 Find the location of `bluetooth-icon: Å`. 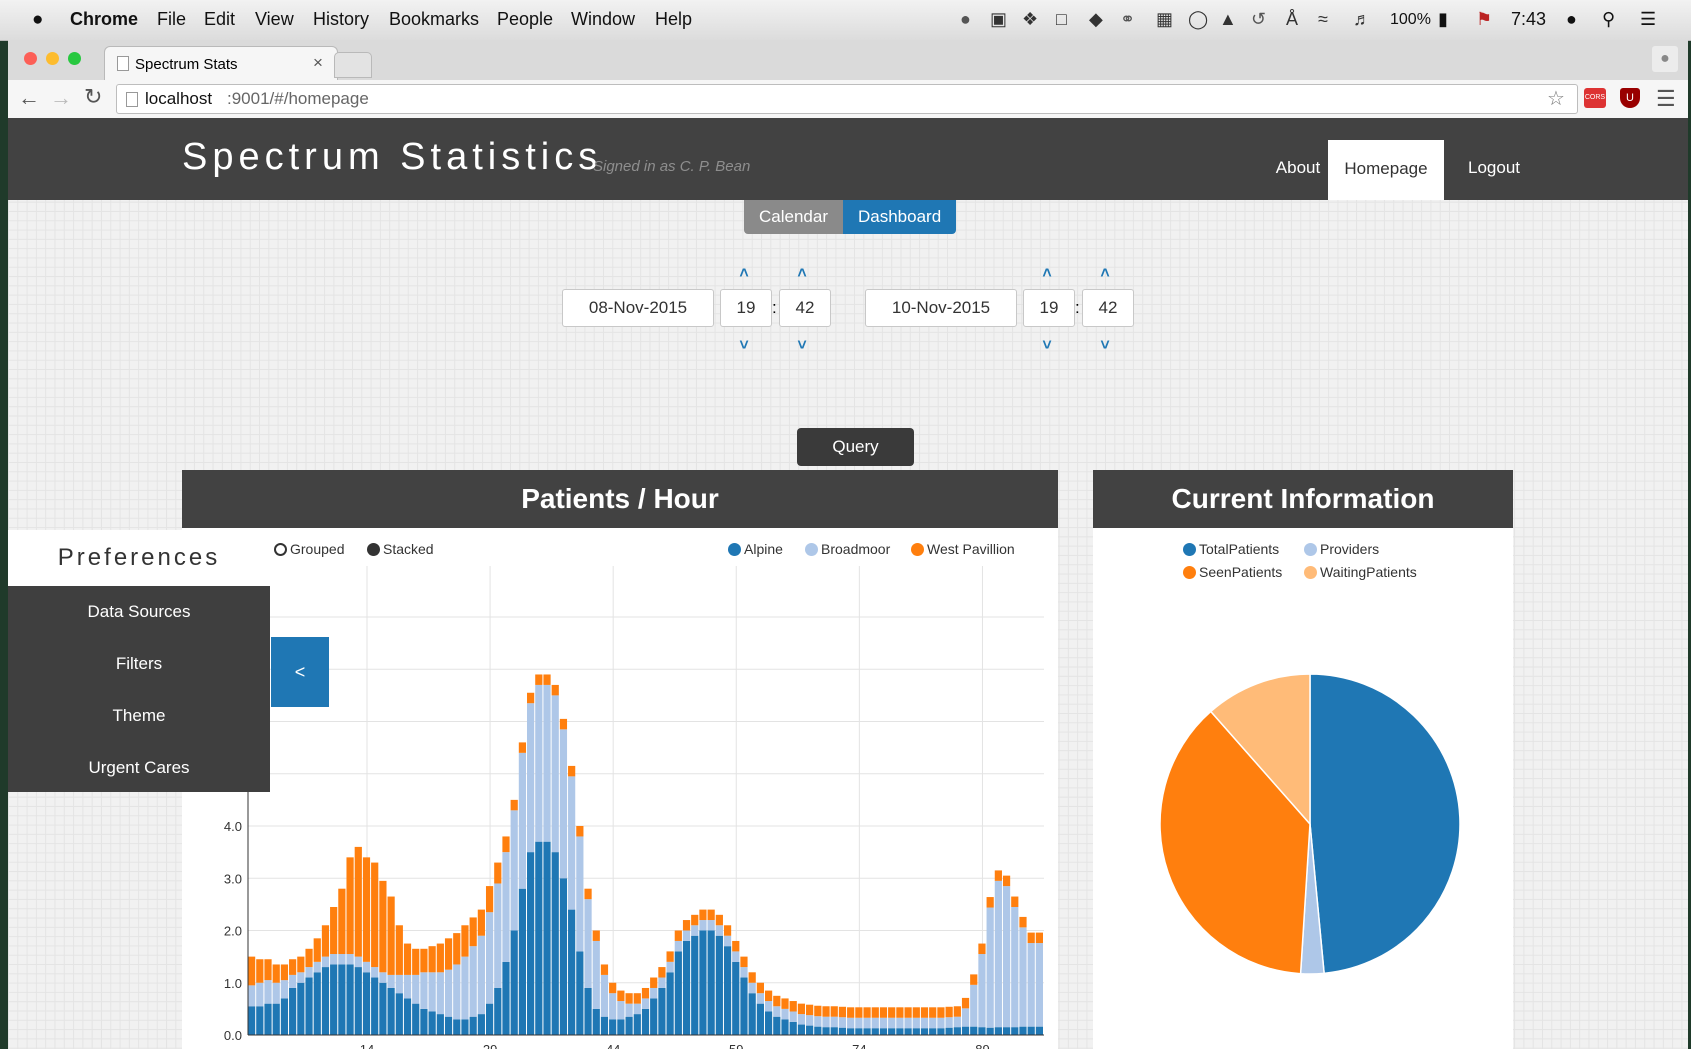

bluetooth-icon: Å is located at coordinates (1292, 19).